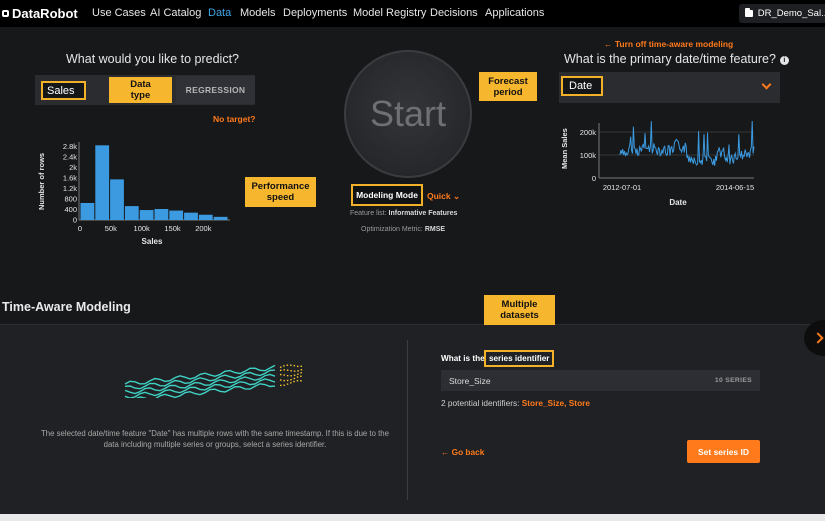  What do you see at coordinates (140, 90) in the screenshot?
I see `callout-data-type: Data type` at bounding box center [140, 90].